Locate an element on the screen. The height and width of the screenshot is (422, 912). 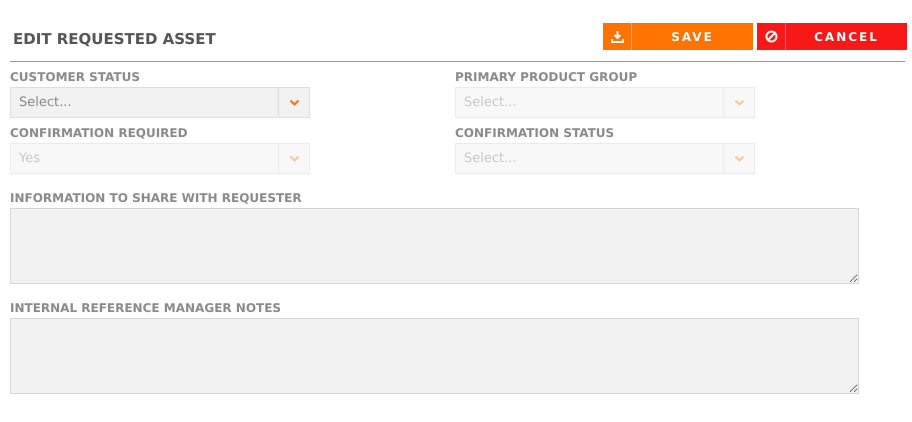
save-button: SAVE is located at coordinates (678, 36).